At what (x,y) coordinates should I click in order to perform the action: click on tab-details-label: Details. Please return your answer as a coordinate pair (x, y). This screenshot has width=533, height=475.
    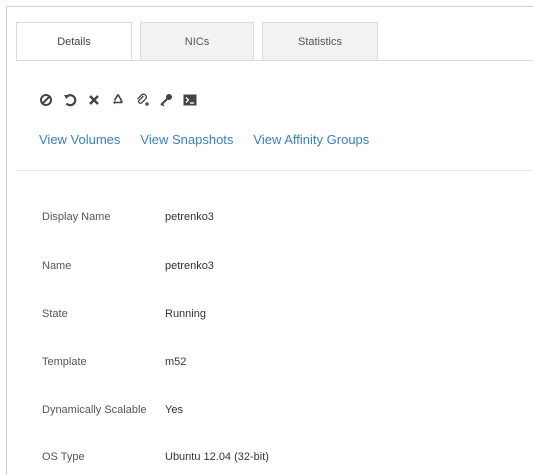
    Looking at the image, I should click on (74, 42).